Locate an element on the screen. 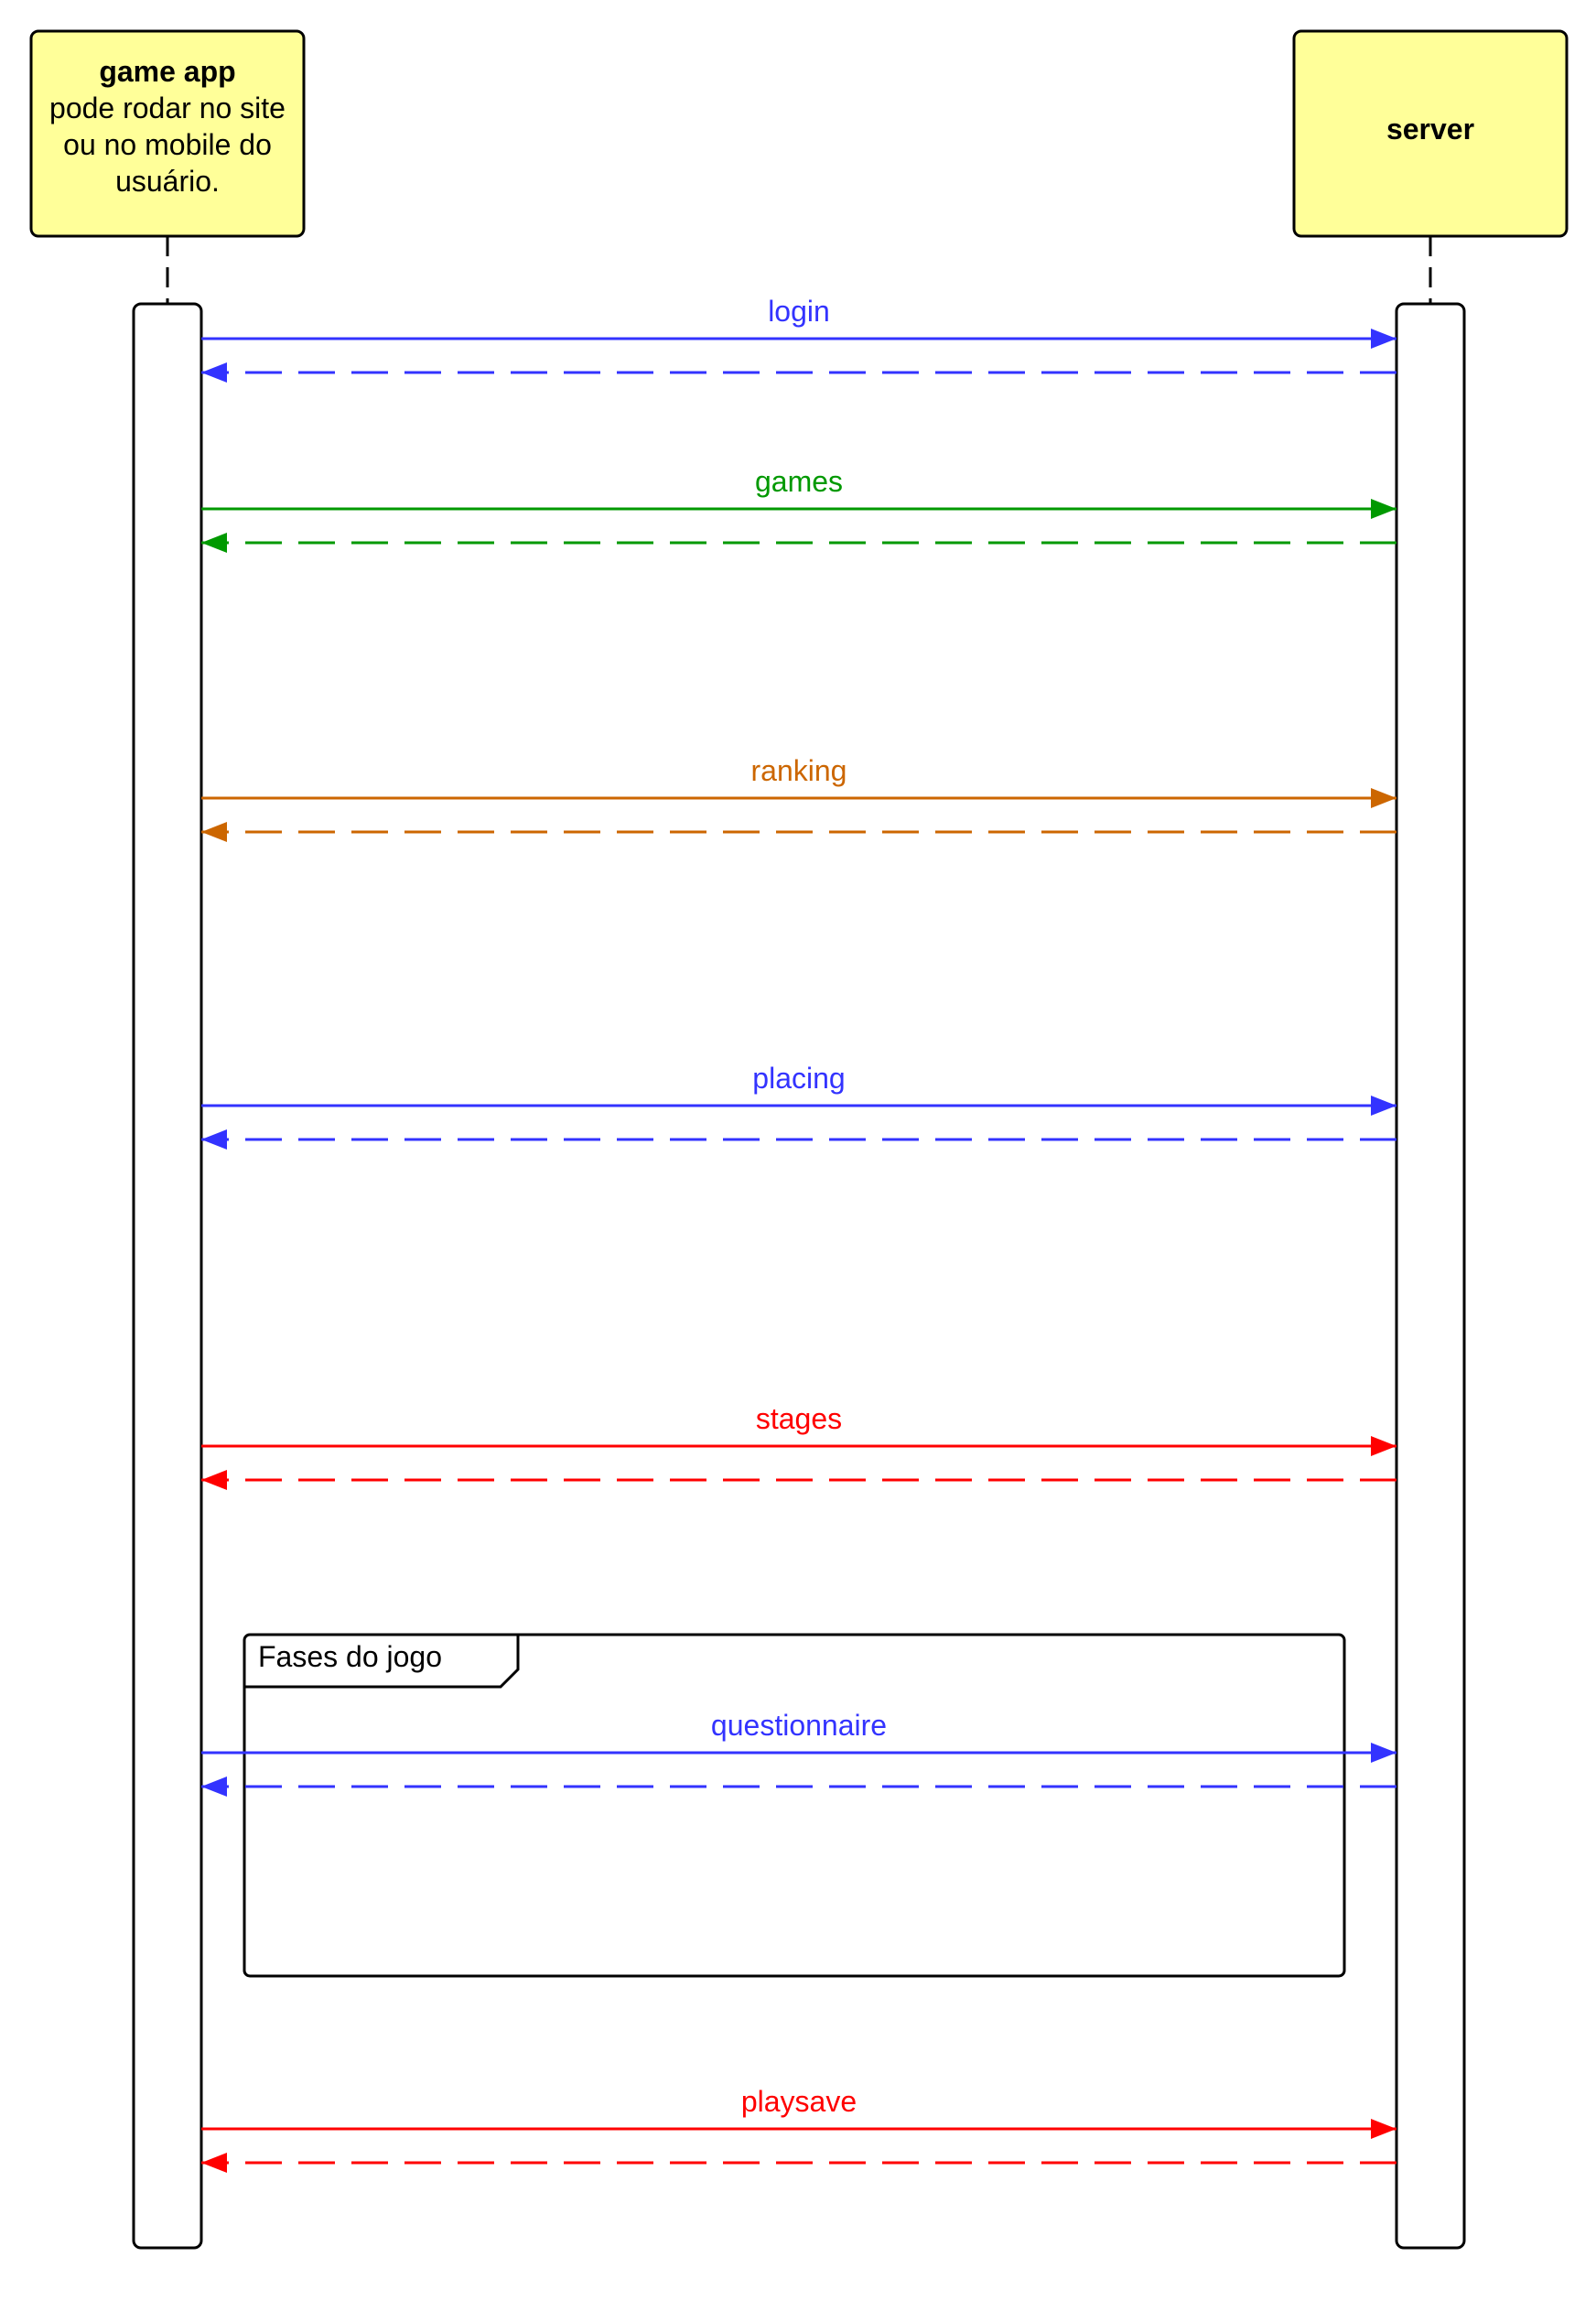 Image resolution: width=1596 pixels, height=2311 pixels. participant-server-title: server is located at coordinates (1430, 129).